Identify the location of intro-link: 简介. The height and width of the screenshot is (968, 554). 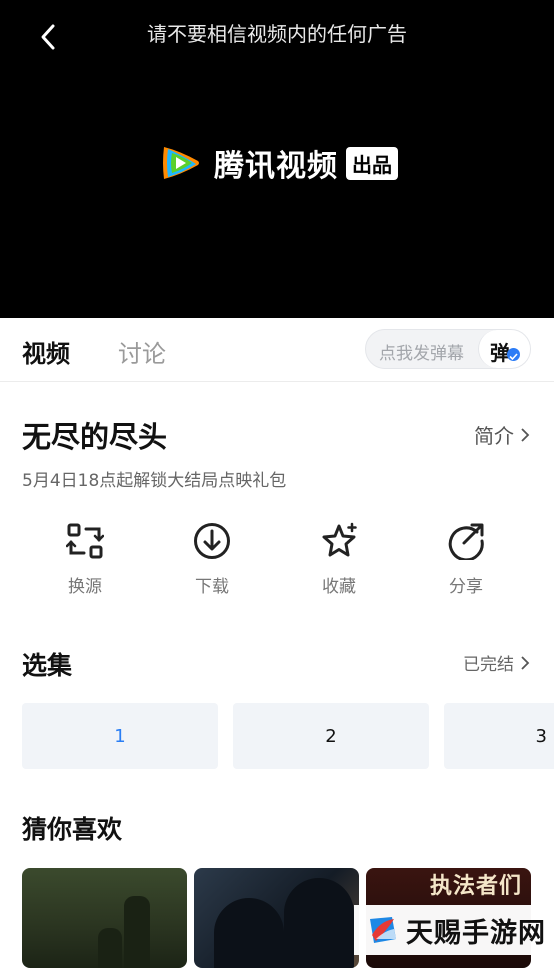
(502, 434).